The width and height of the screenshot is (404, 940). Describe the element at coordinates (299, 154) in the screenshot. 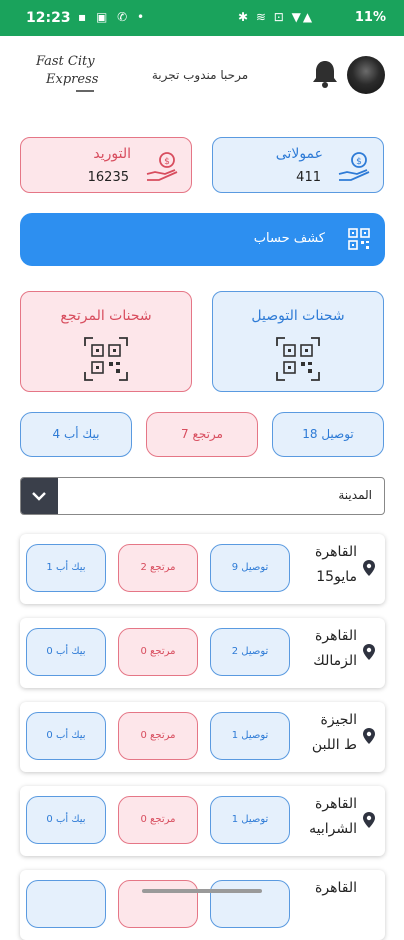

I see `commissions-label: عمولاتى` at that location.